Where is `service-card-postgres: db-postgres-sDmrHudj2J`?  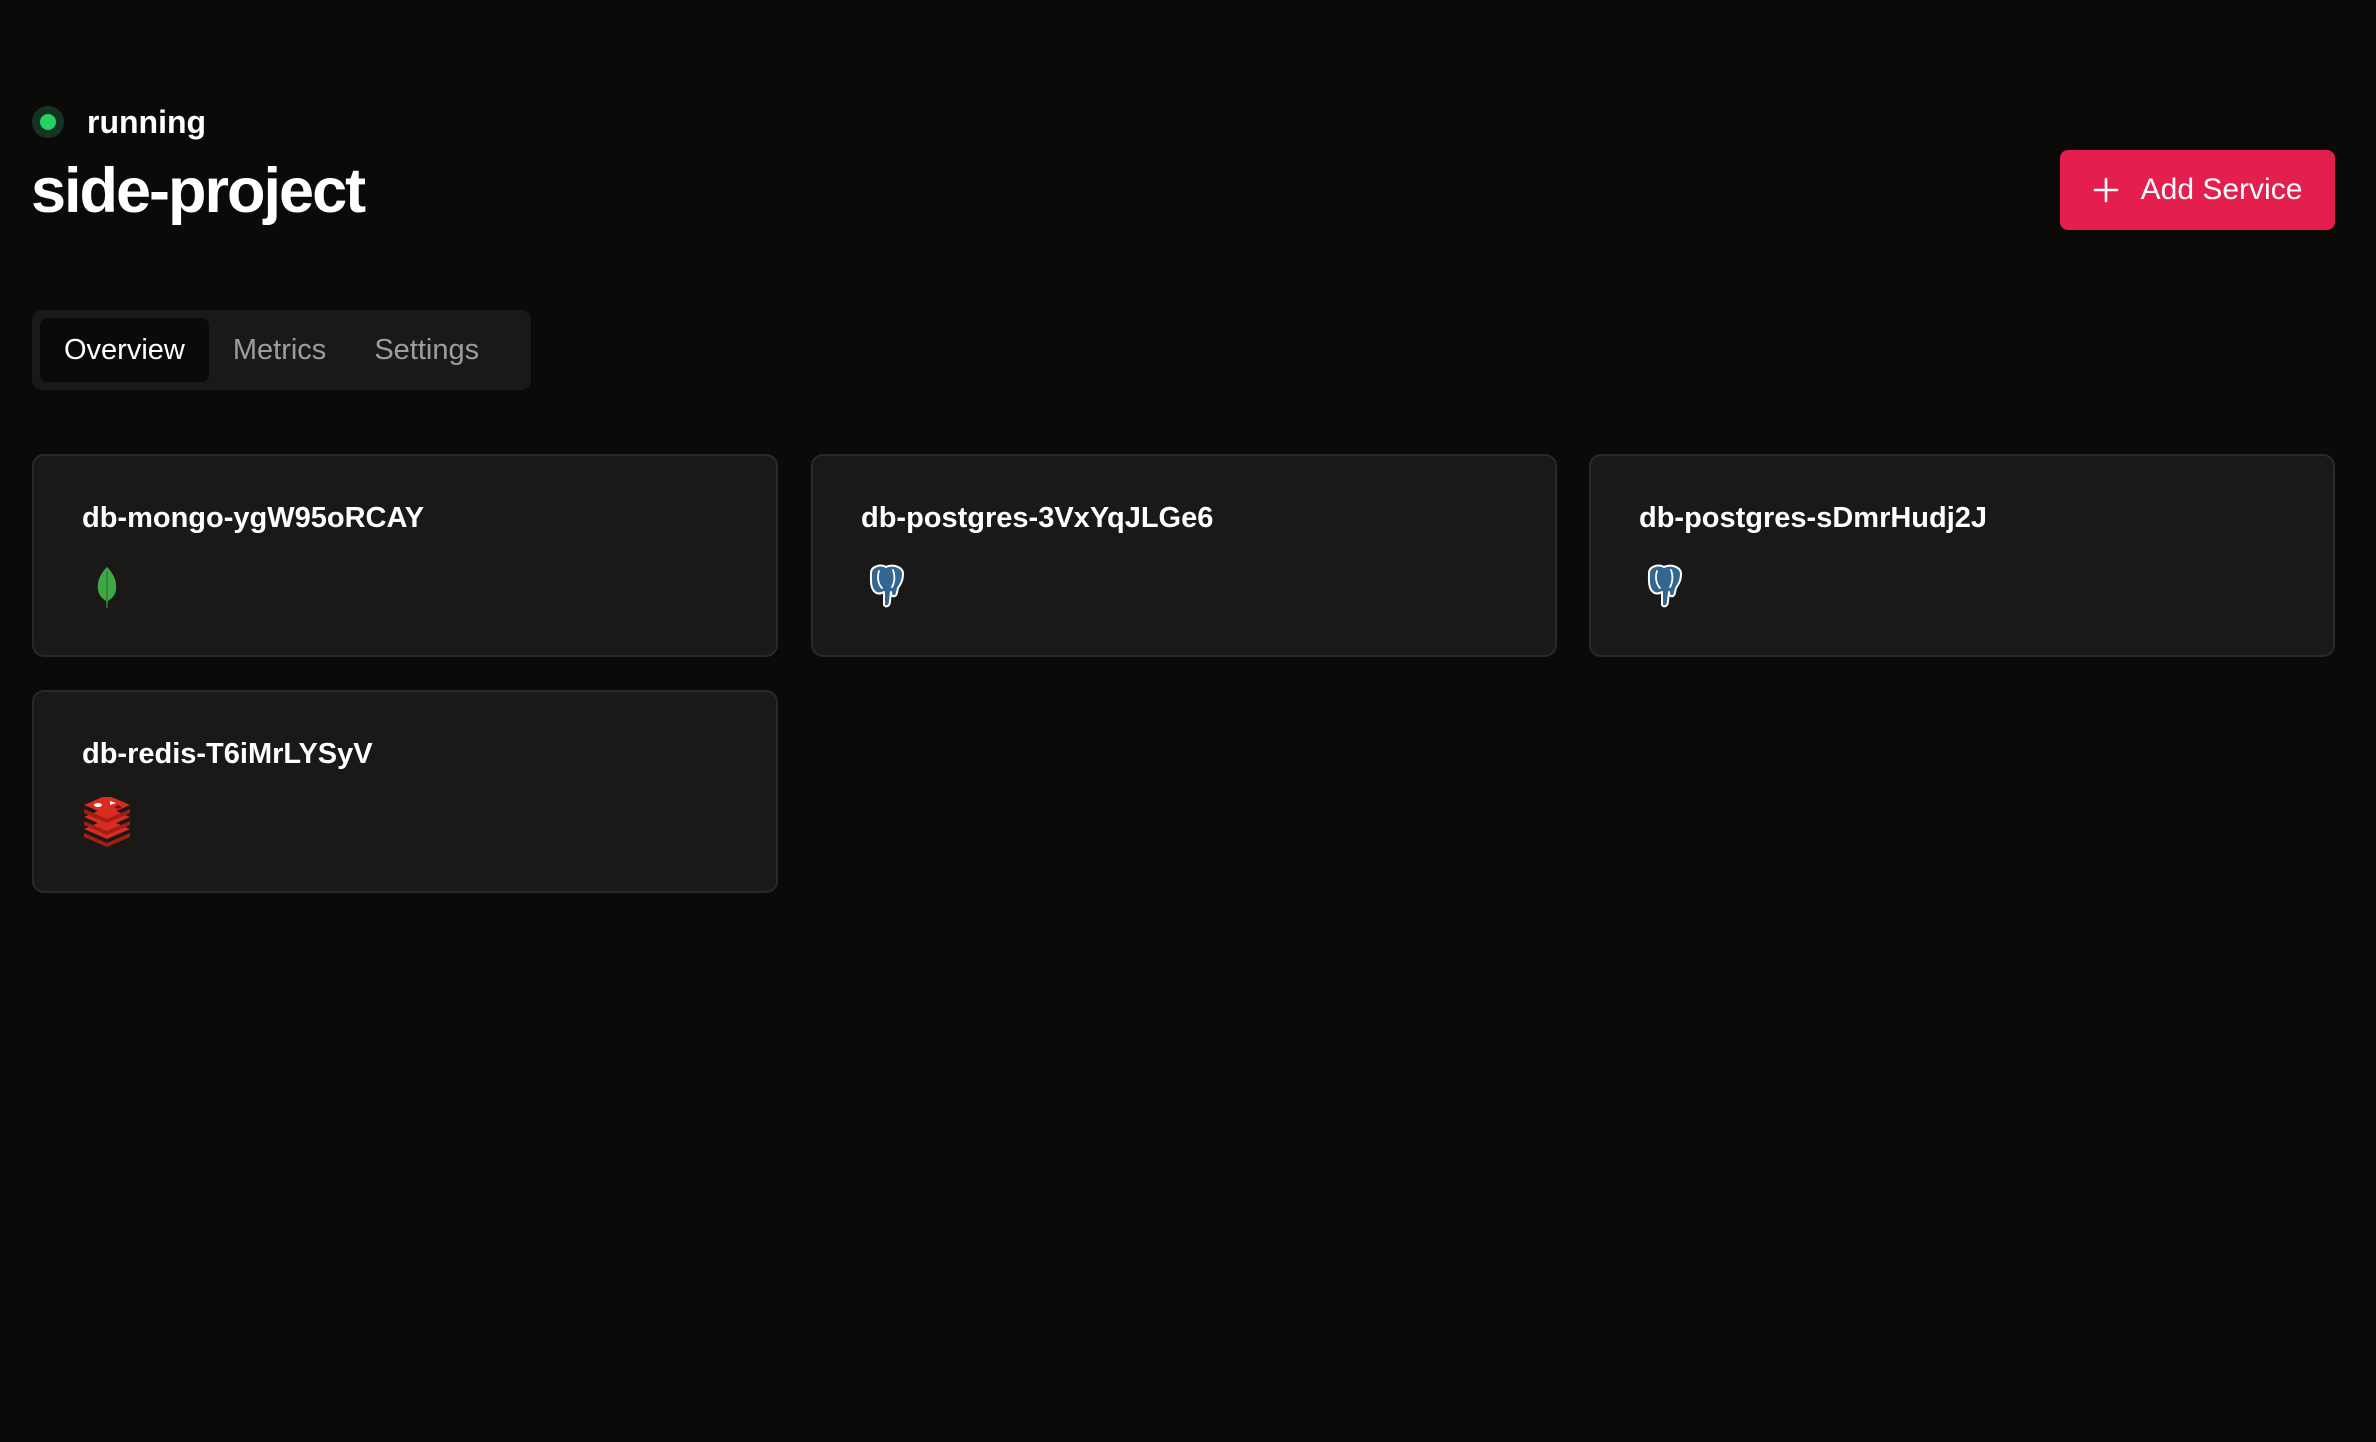
service-card-postgres: db-postgres-sDmrHudj2J is located at coordinates (1962, 555).